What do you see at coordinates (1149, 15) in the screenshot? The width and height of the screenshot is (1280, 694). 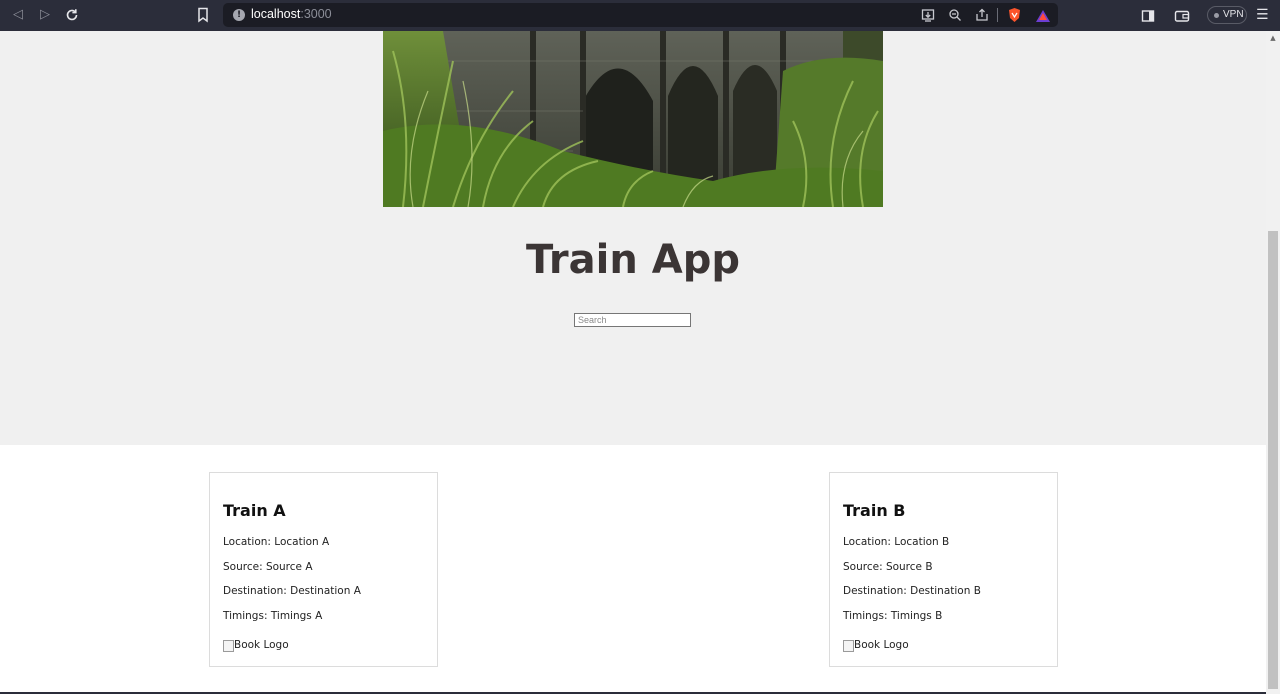 I see `sidebar-icon` at bounding box center [1149, 15].